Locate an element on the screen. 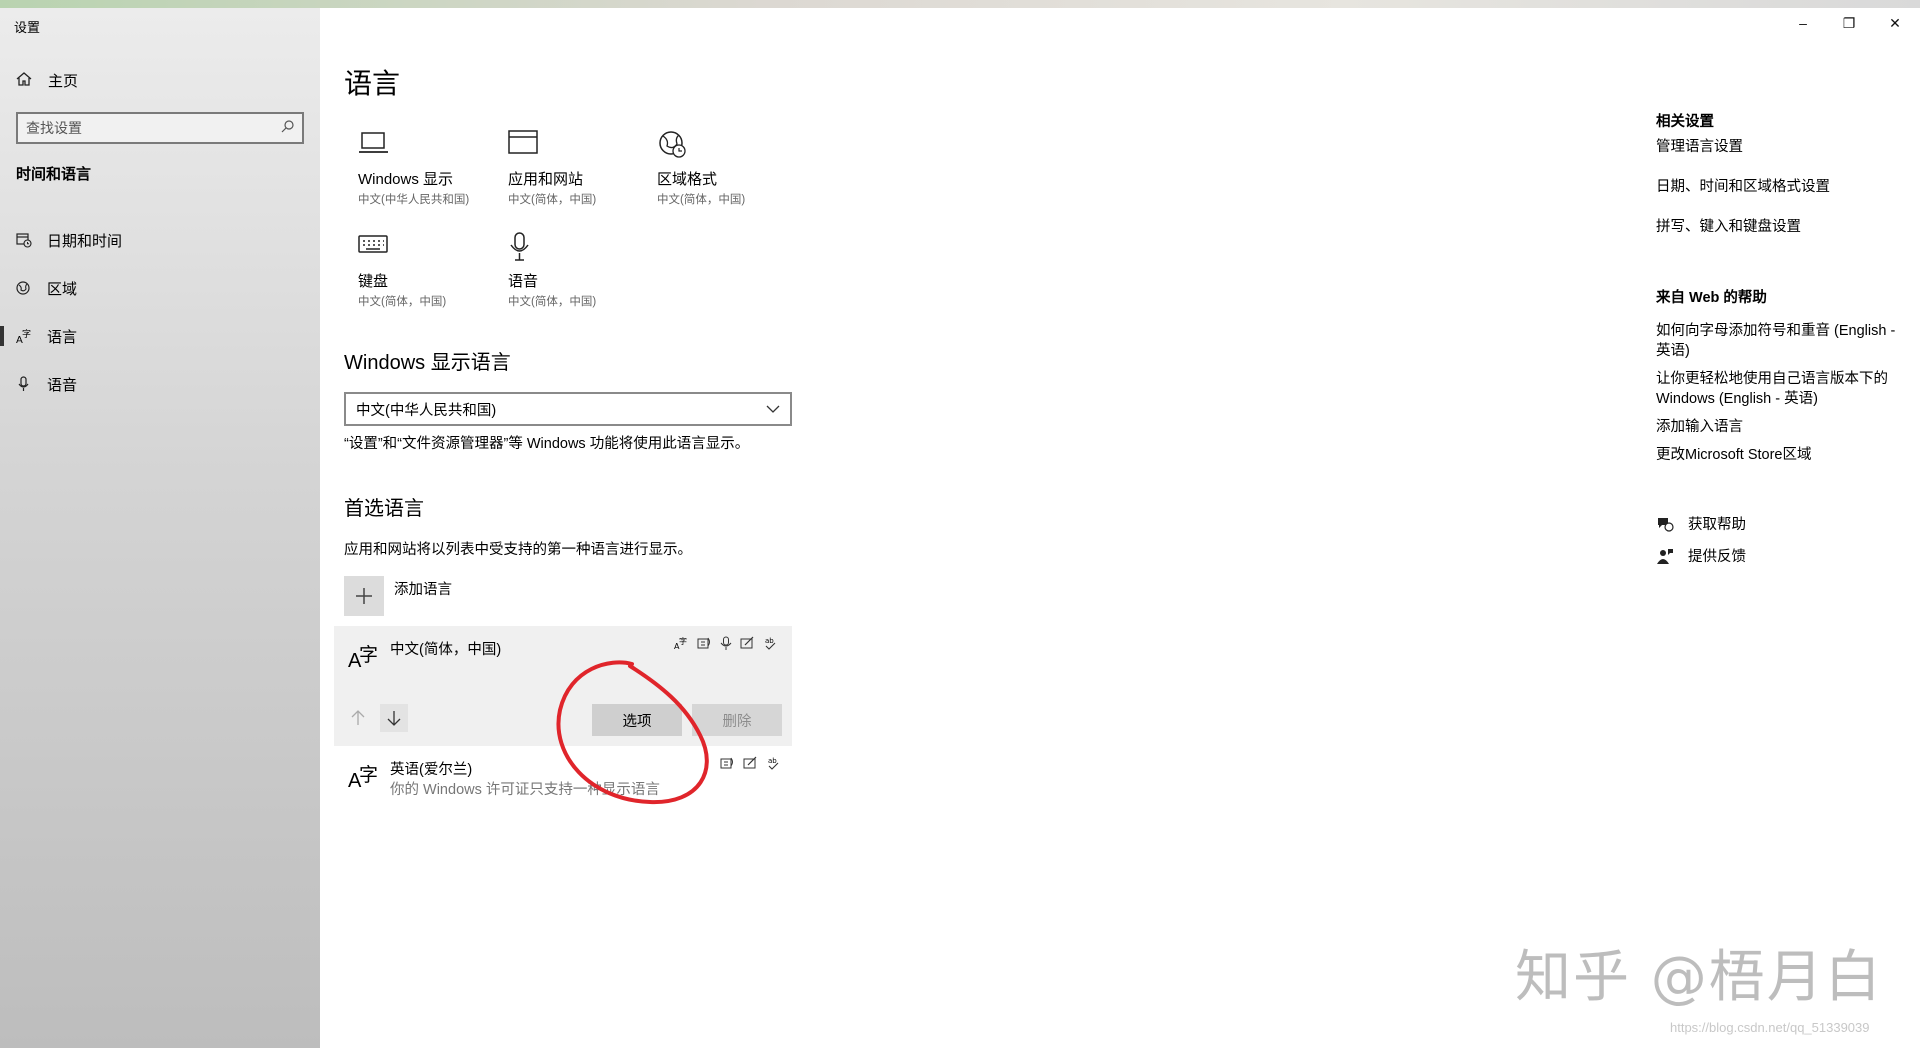 The height and width of the screenshot is (1048, 1920). related-settings-heading: 相关设置 is located at coordinates (1685, 122).